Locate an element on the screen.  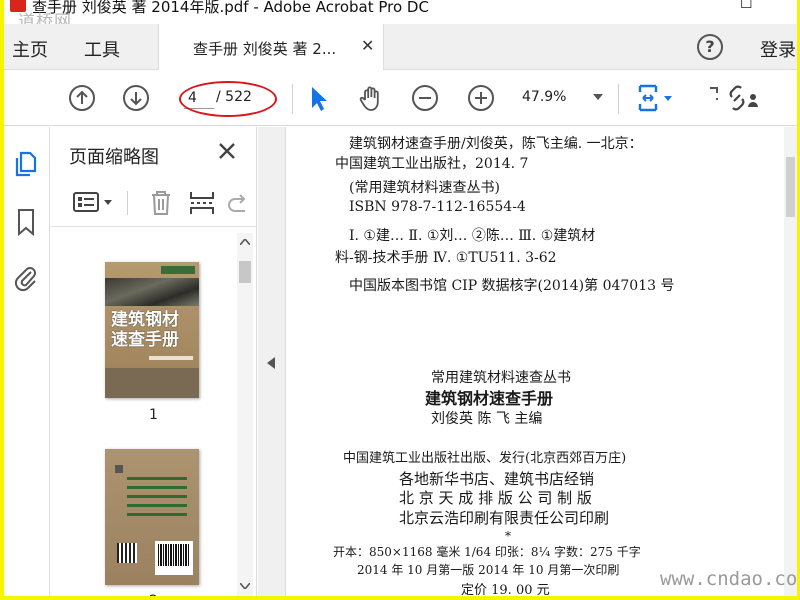
tools-tab: 工具 is located at coordinates (102, 49).